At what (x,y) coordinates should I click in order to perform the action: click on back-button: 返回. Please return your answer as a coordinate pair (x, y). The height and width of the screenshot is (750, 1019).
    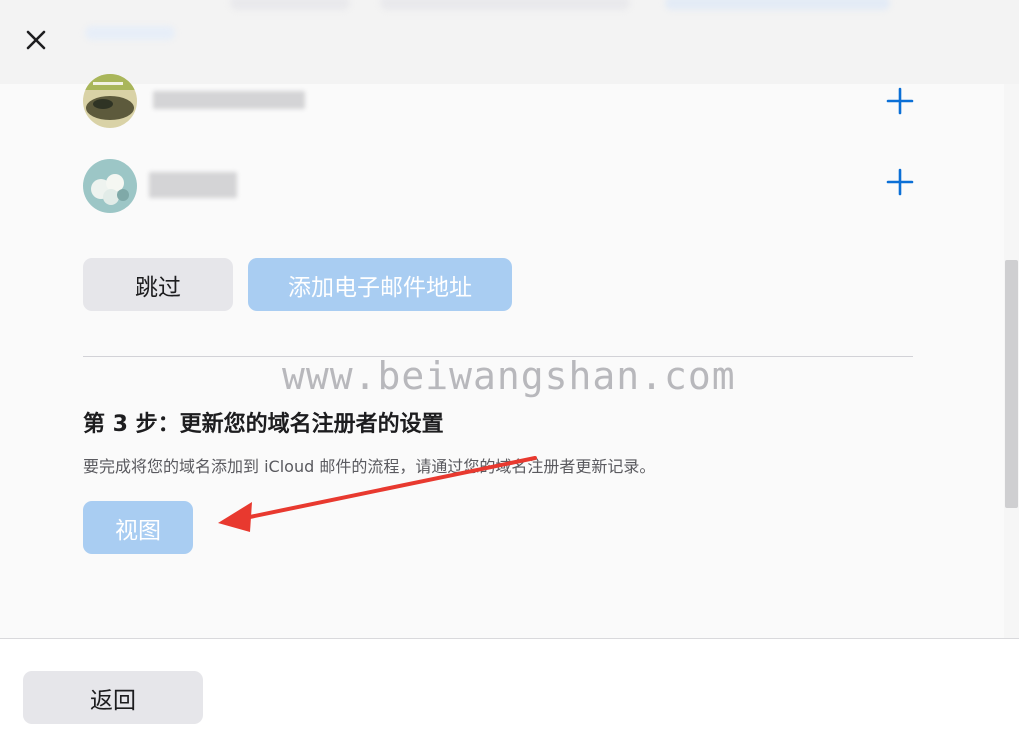
    Looking at the image, I should click on (113, 697).